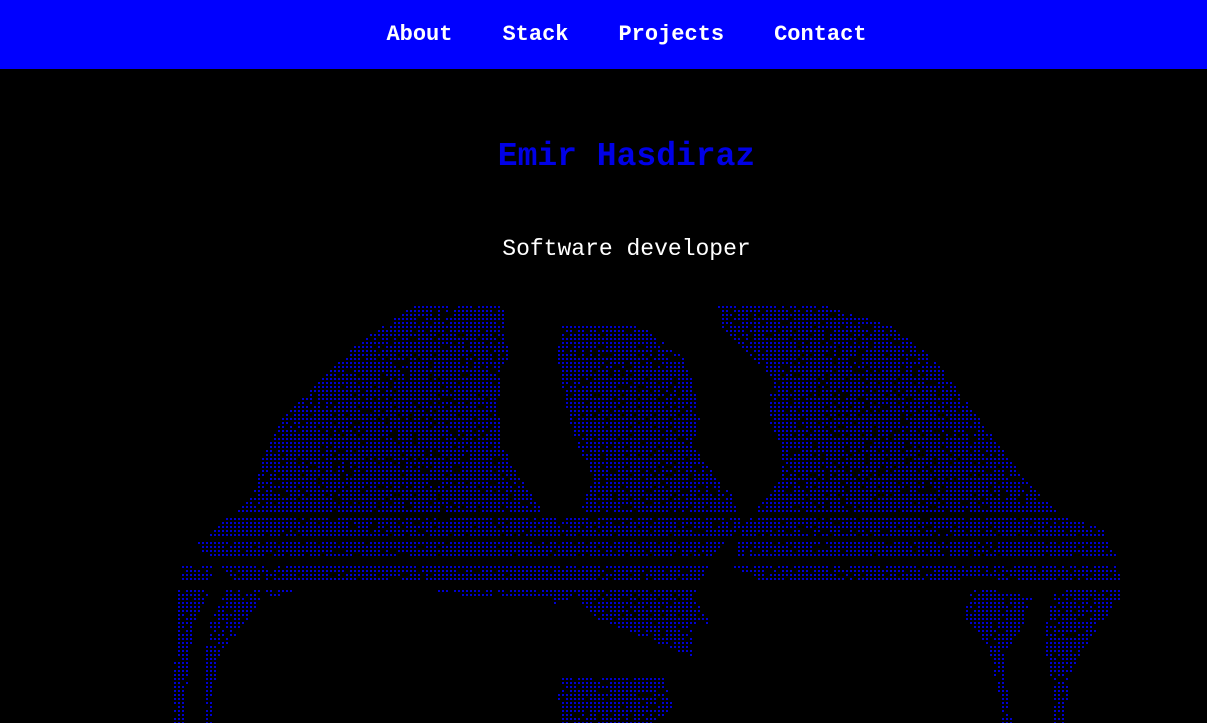 This screenshot has height=723, width=1207. What do you see at coordinates (820, 34) in the screenshot?
I see `nav-link-contact: Contact` at bounding box center [820, 34].